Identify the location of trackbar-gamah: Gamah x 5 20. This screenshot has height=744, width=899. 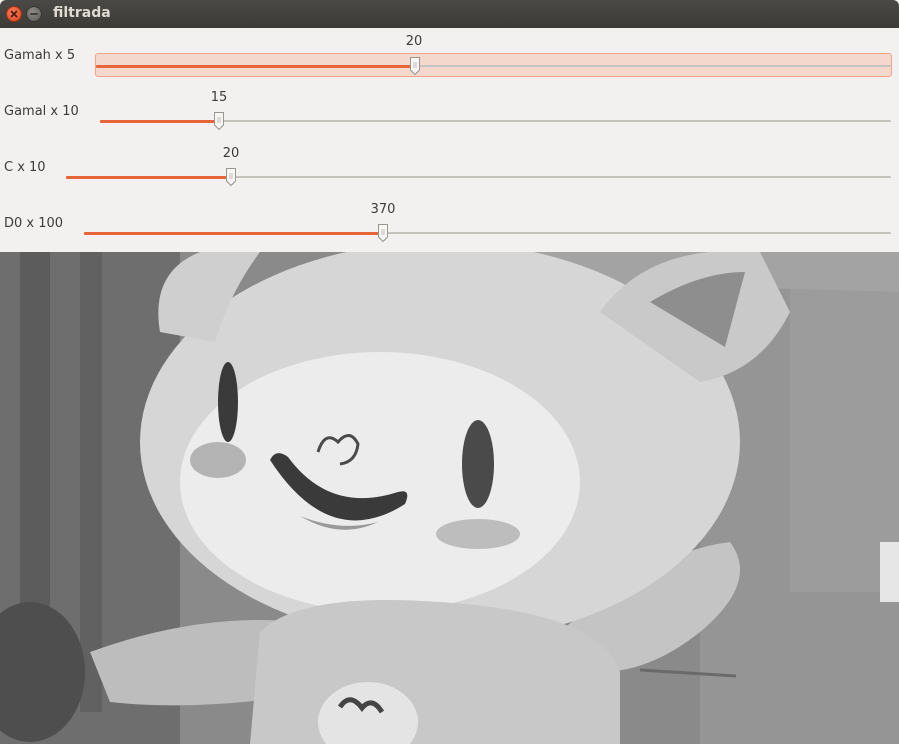
(449, 56).